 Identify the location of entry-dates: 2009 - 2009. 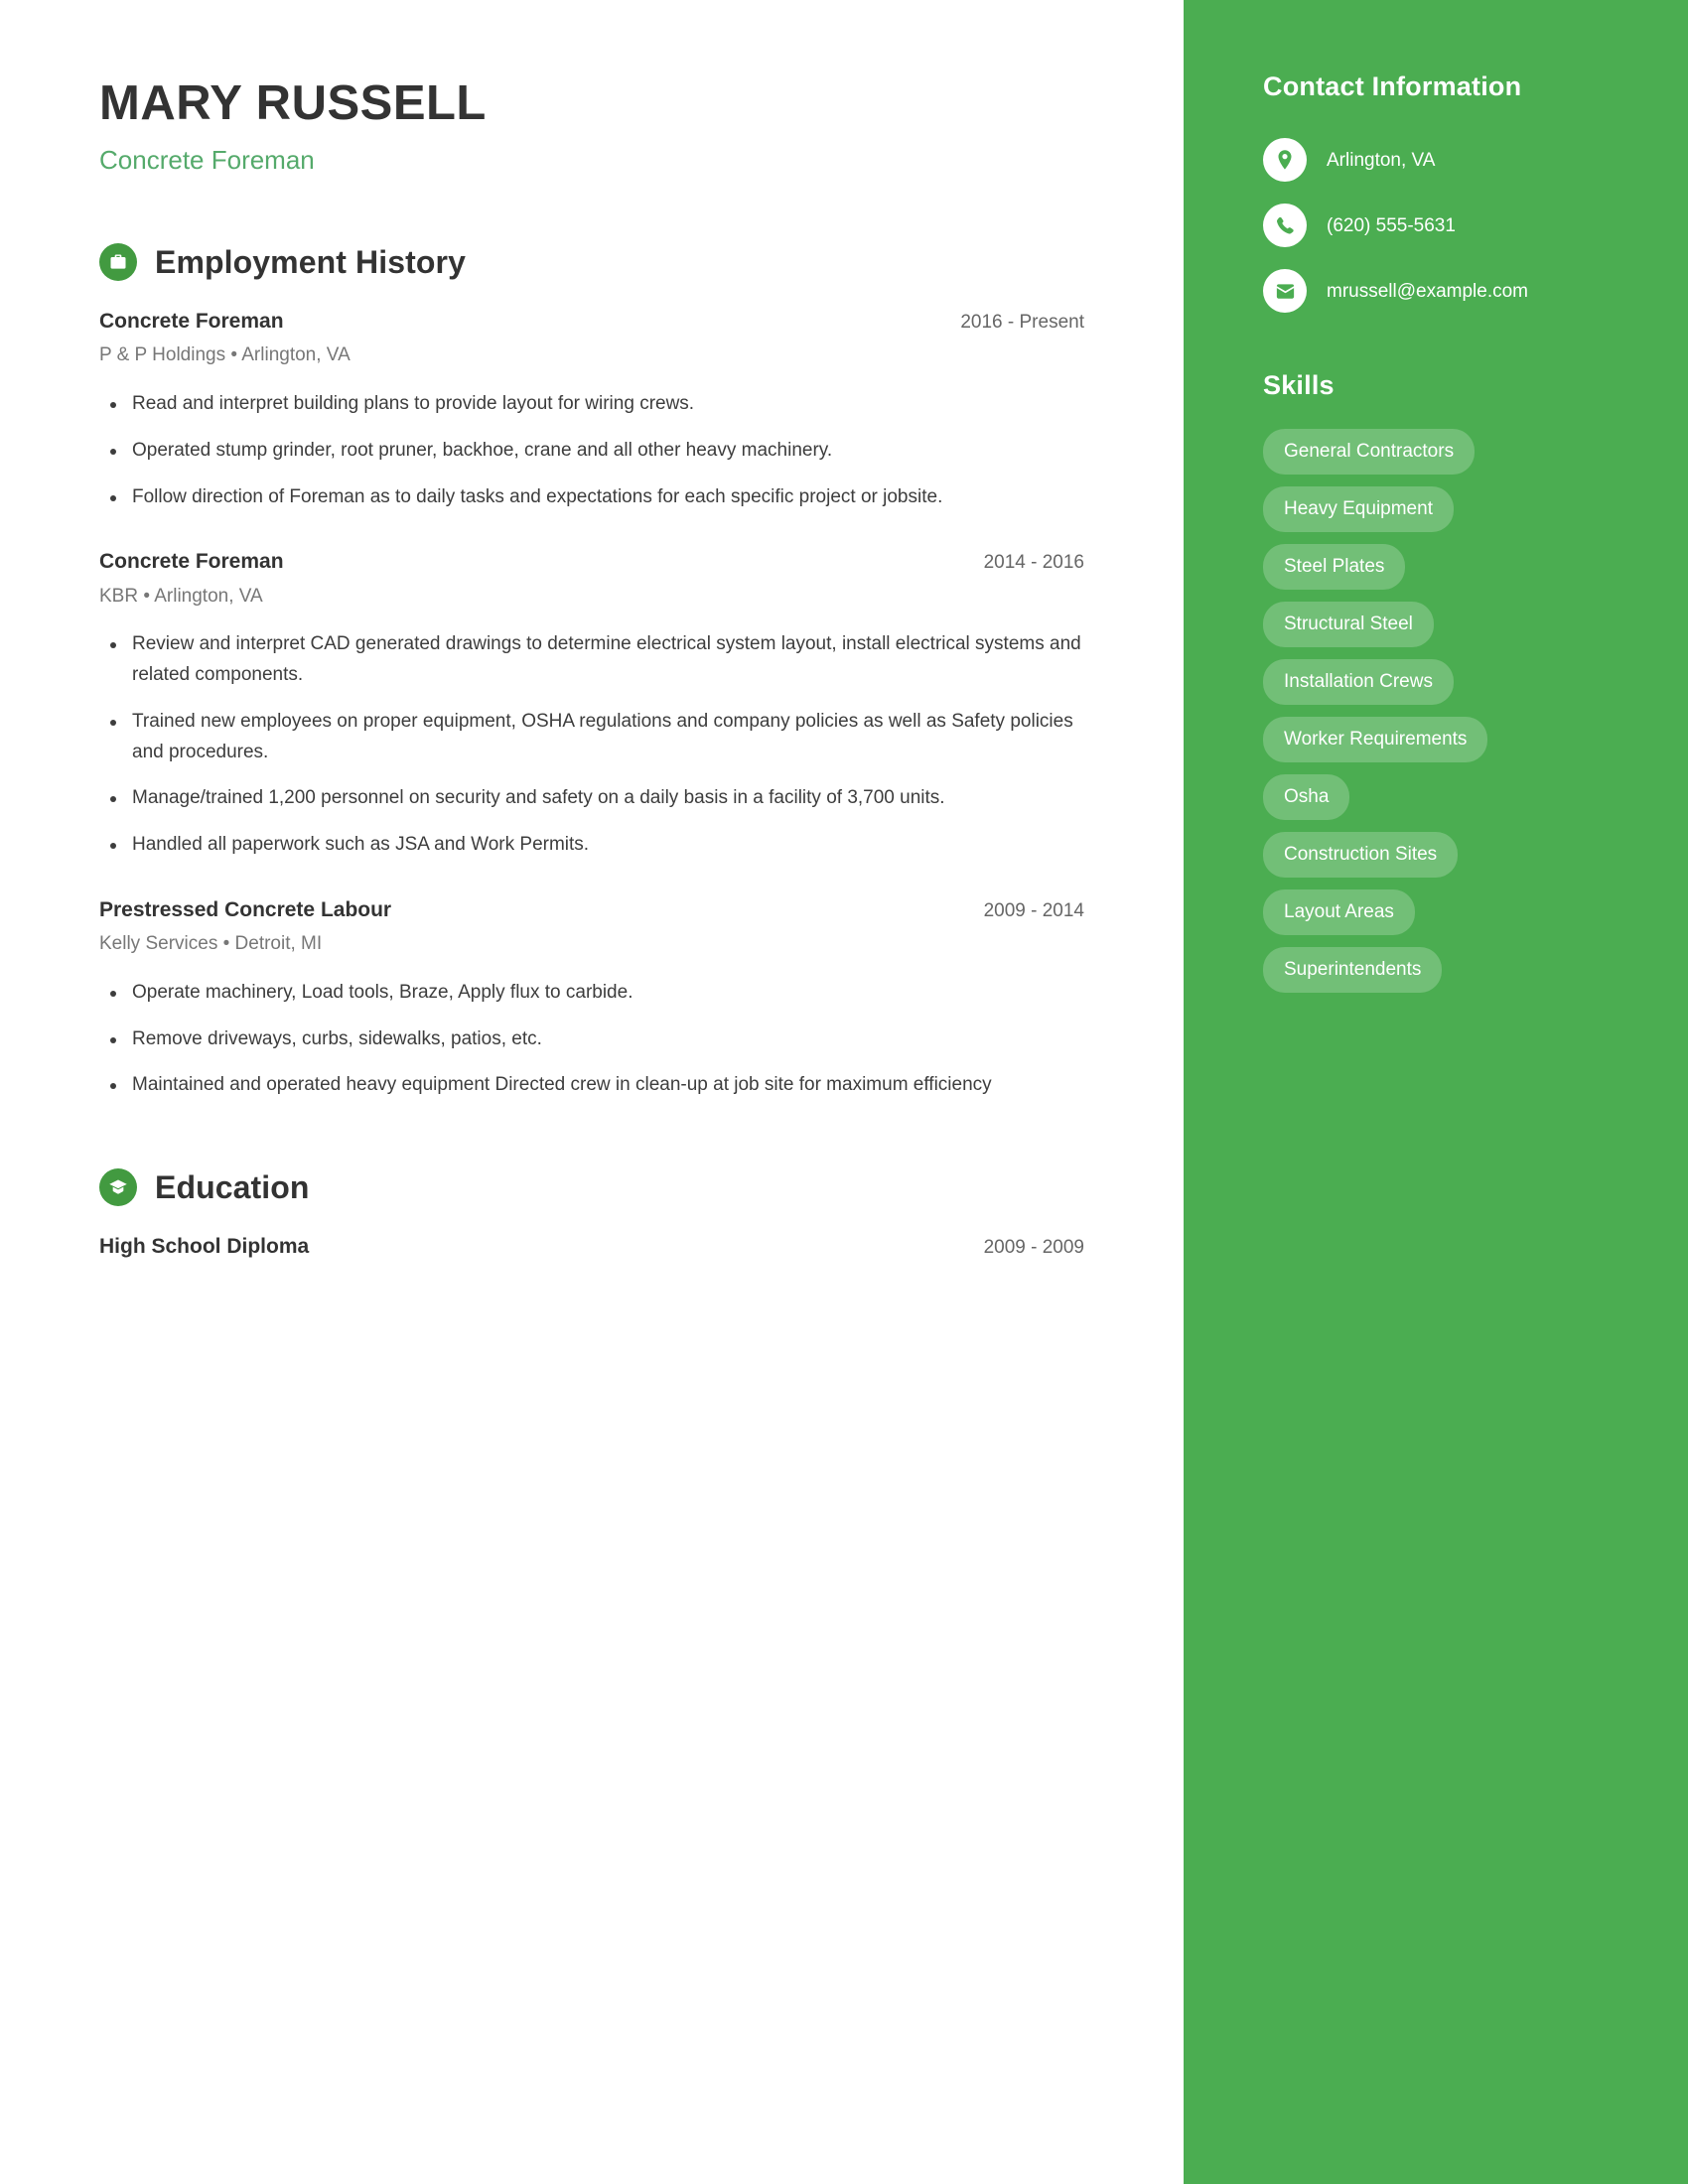
(1033, 1248).